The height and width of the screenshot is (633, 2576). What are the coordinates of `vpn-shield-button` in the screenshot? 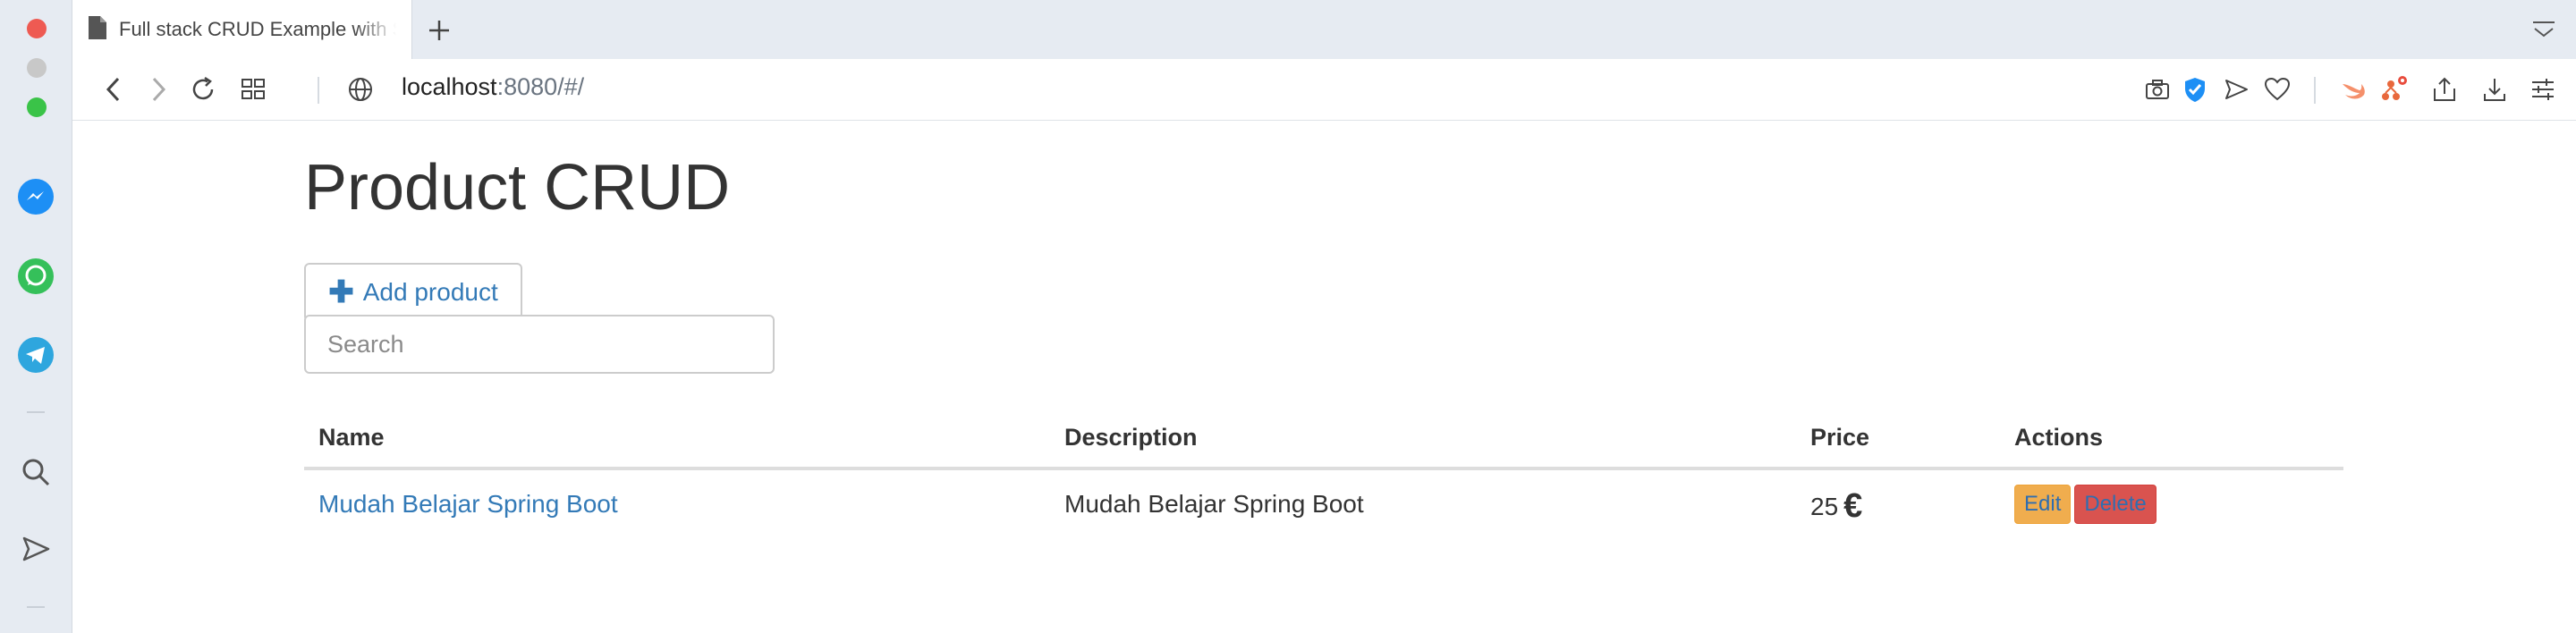 It's located at (2195, 89).